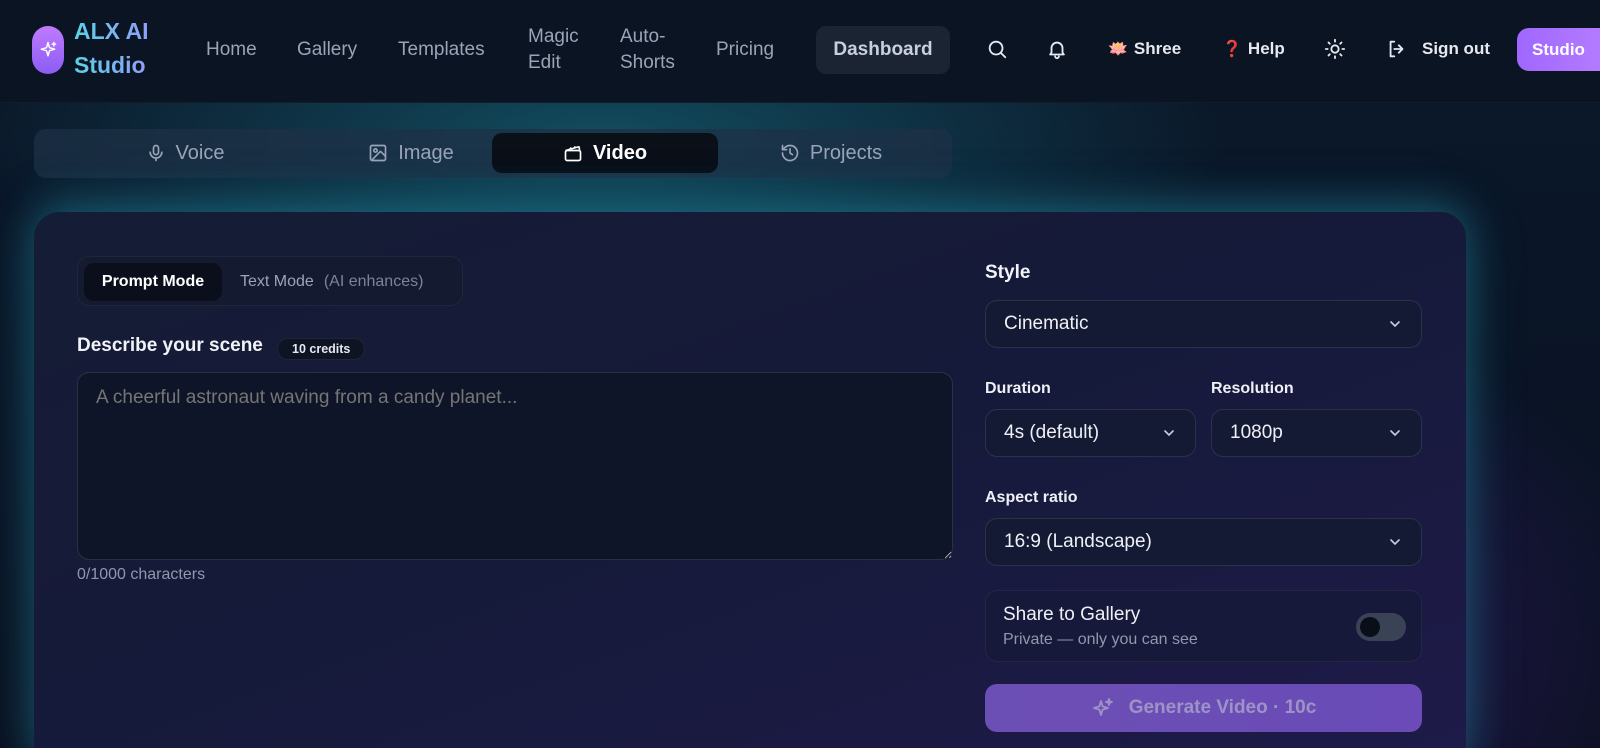  I want to click on sun-icon, so click(1335, 49).